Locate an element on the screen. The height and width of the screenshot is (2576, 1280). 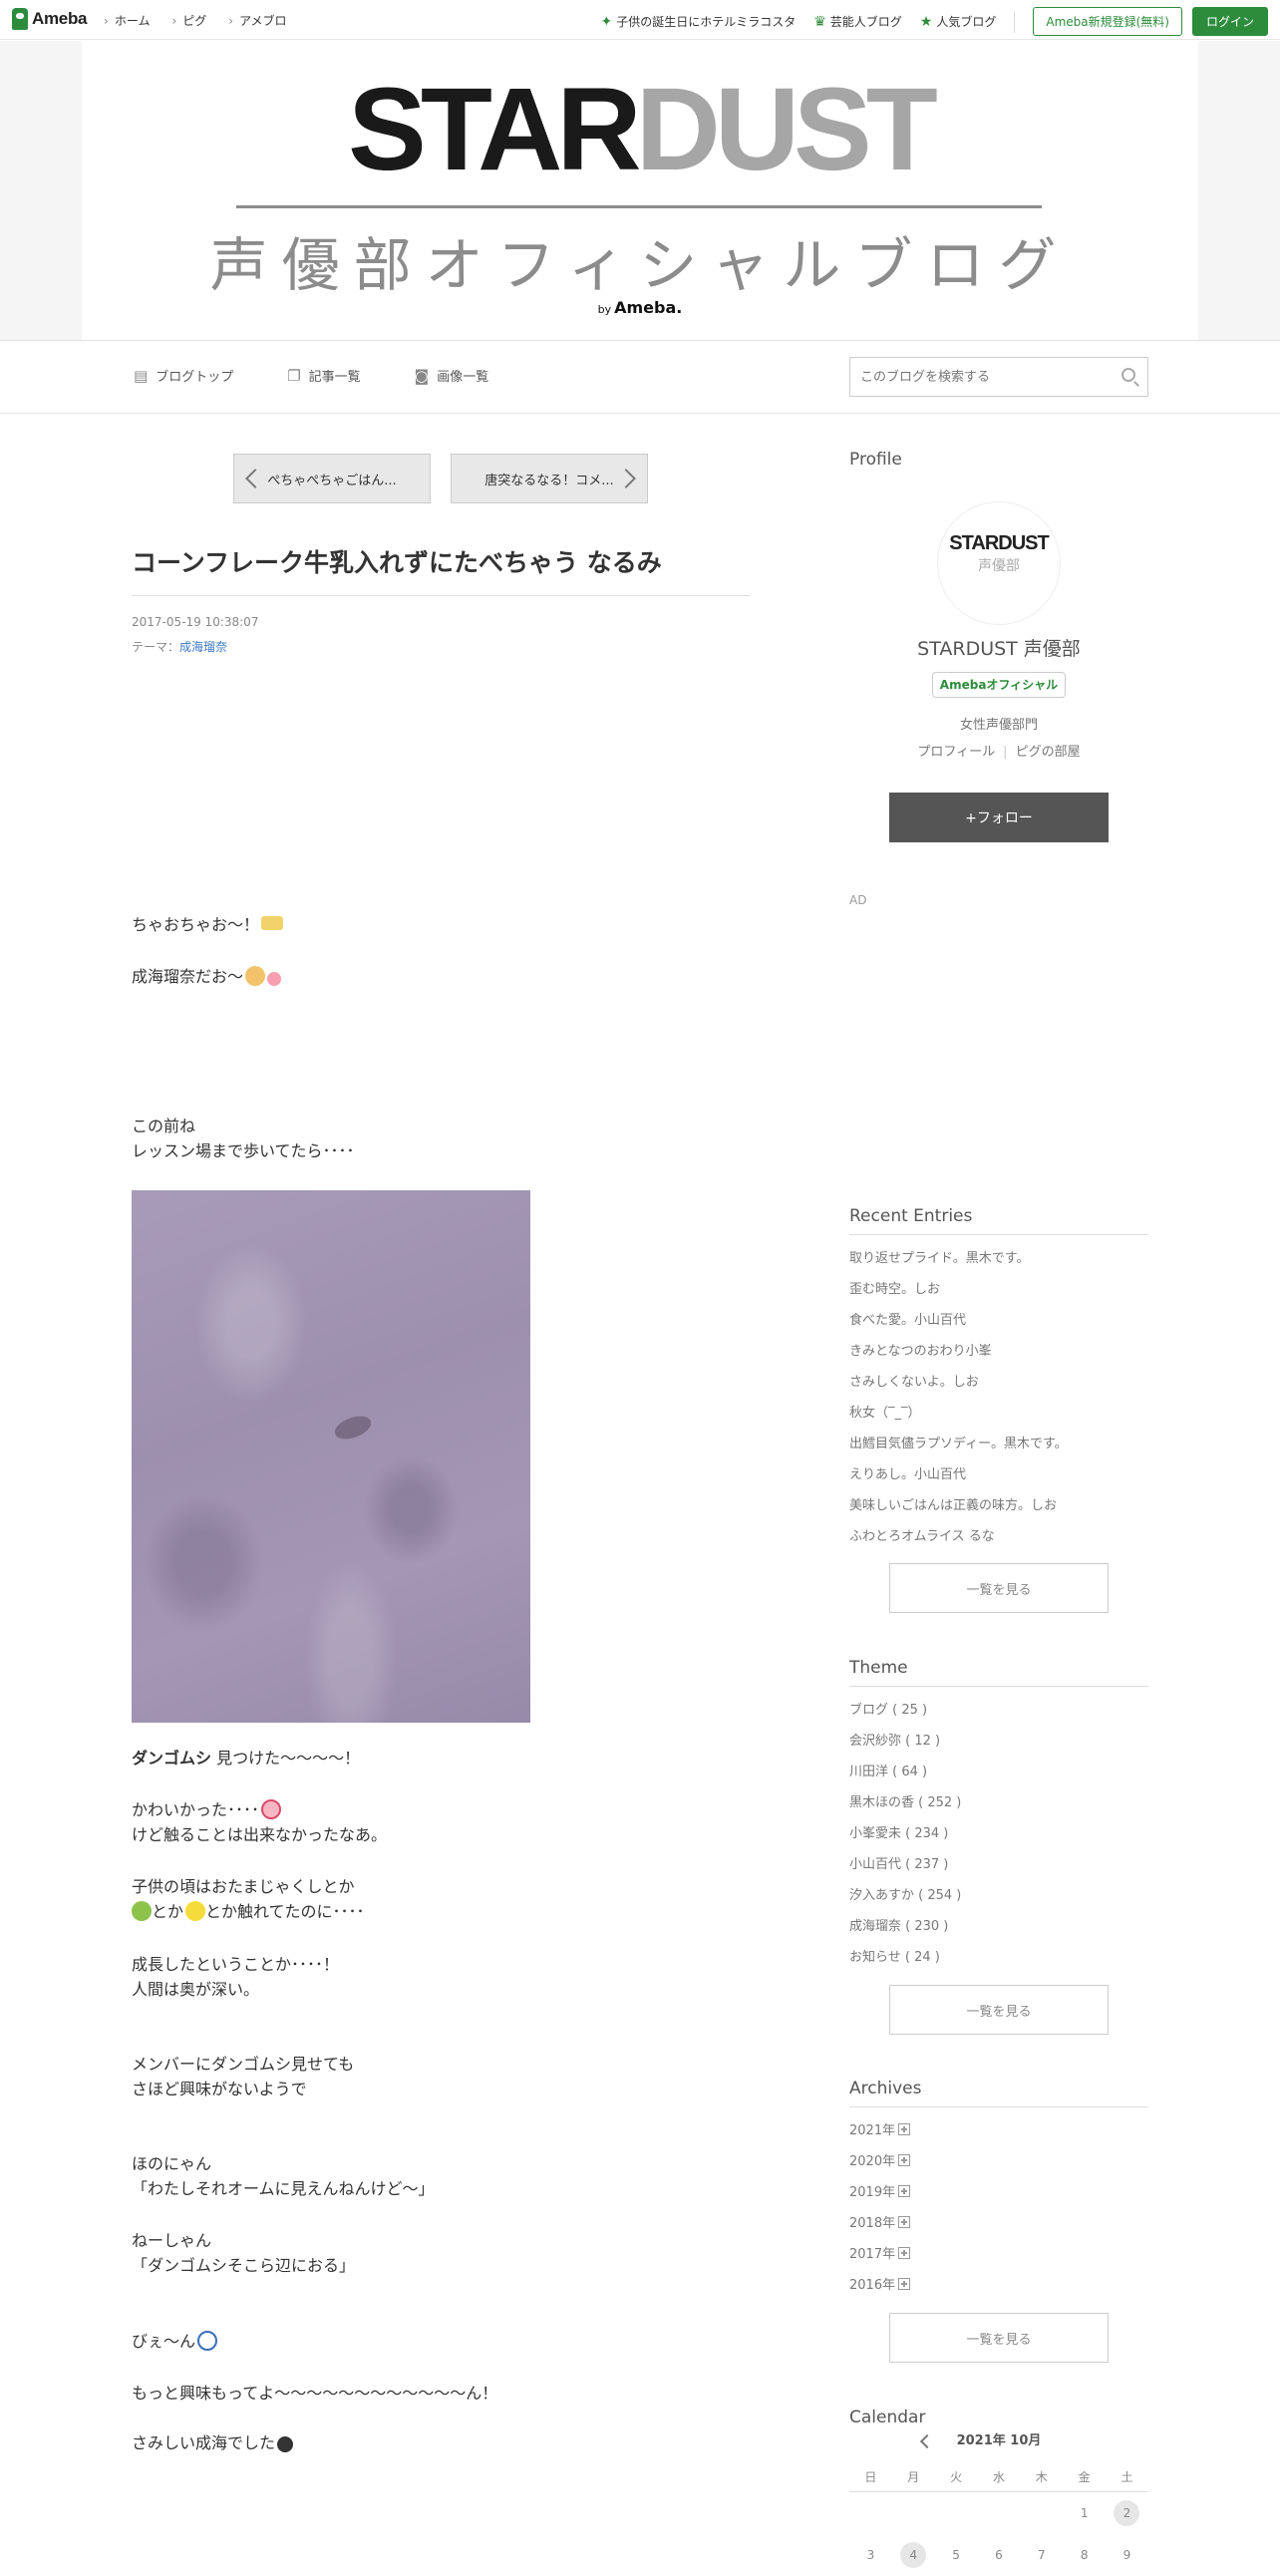
blog-banner: STARDUST 声優部オフィシャルブログ by Ameba. is located at coordinates (640, 190).